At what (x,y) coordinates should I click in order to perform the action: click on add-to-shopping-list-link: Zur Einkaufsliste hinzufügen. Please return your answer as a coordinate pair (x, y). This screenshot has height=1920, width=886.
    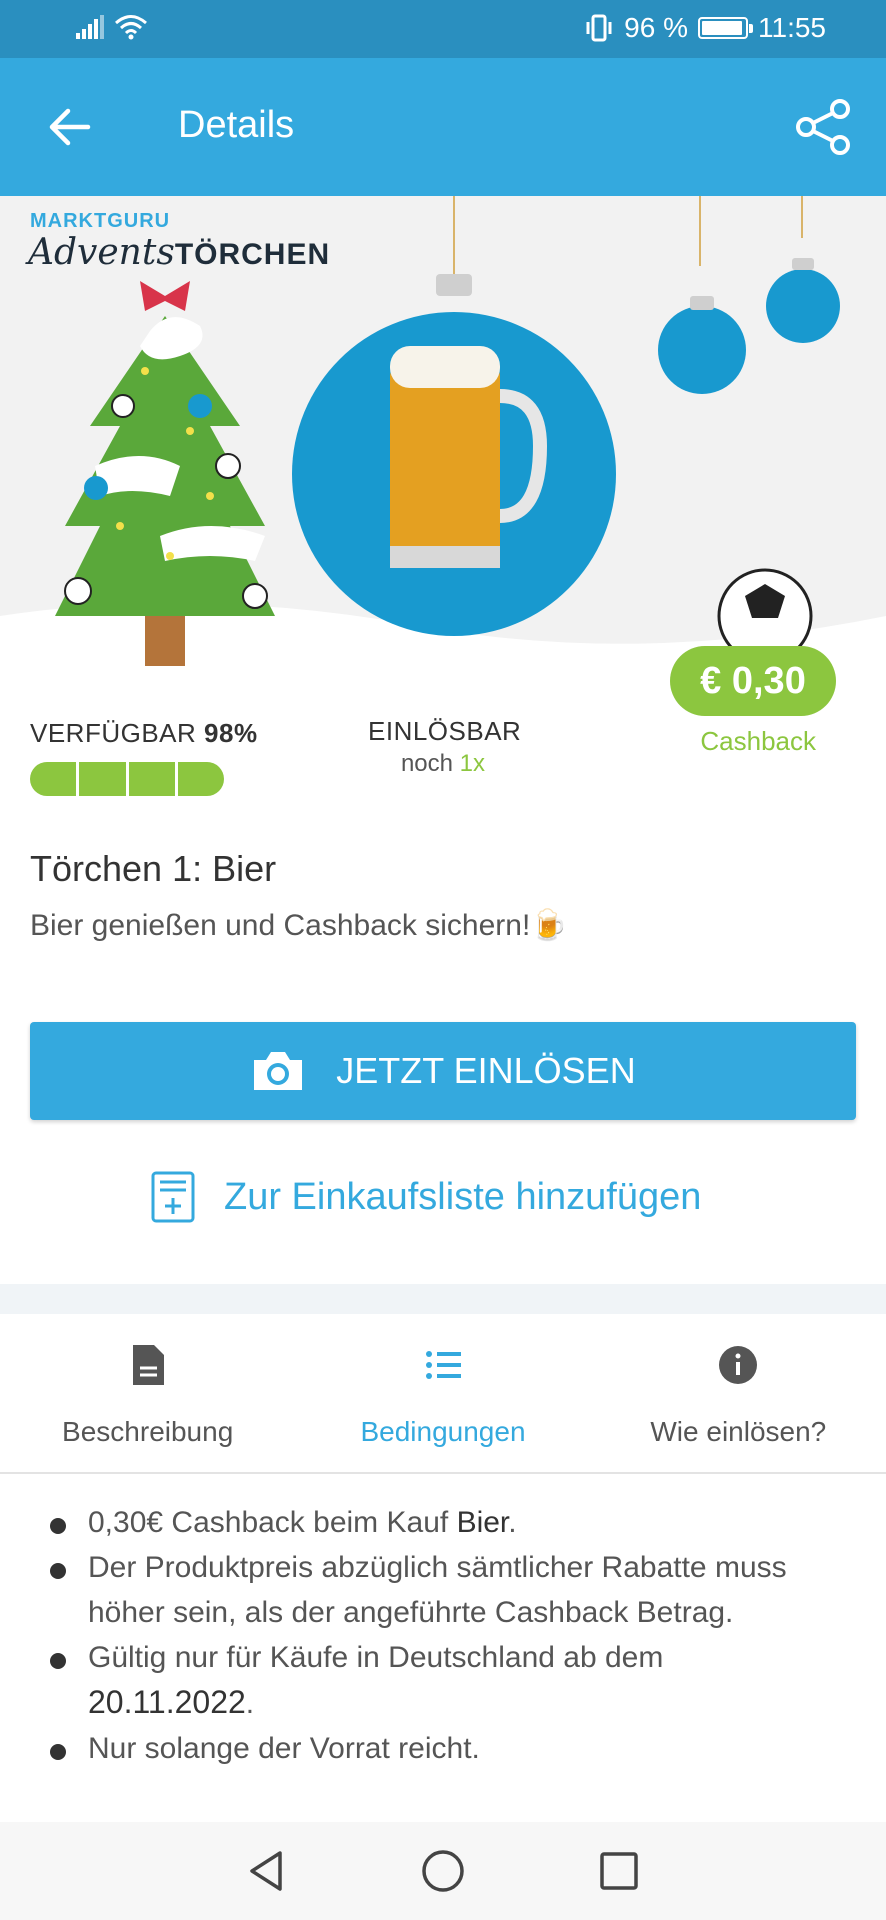
    Looking at the image, I should click on (425, 1197).